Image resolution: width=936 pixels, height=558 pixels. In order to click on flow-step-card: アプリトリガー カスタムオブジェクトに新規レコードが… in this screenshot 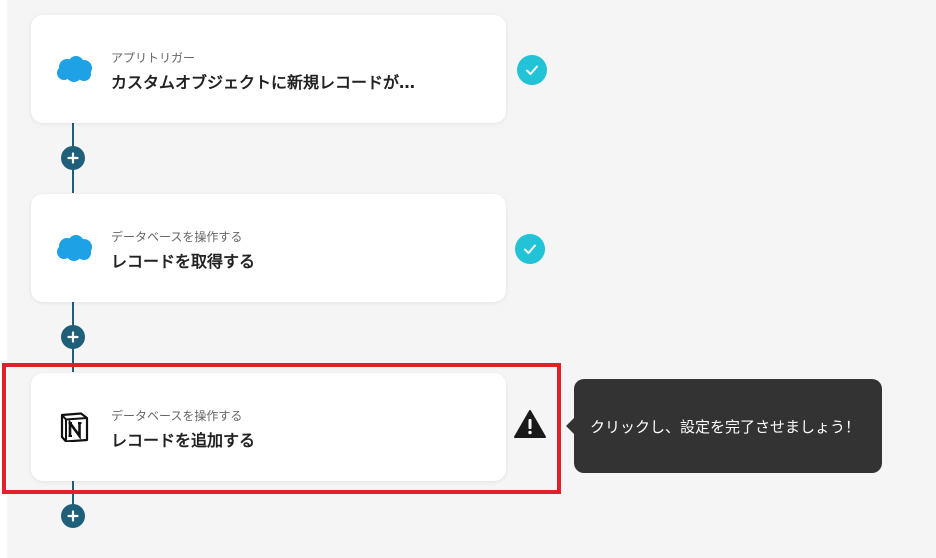, I will do `click(268, 69)`.